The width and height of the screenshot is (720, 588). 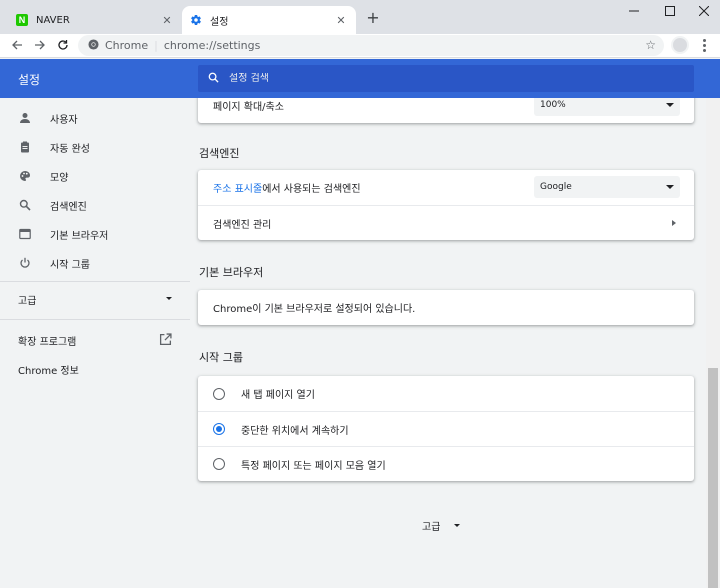 I want to click on sidebar-item-label: Chrome 정보, so click(x=48, y=371).